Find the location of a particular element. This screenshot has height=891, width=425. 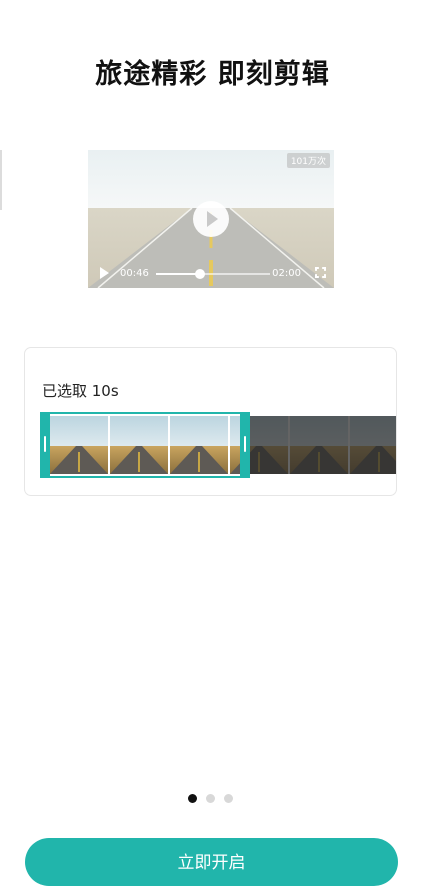

current-time: 00:46 is located at coordinates (134, 273).